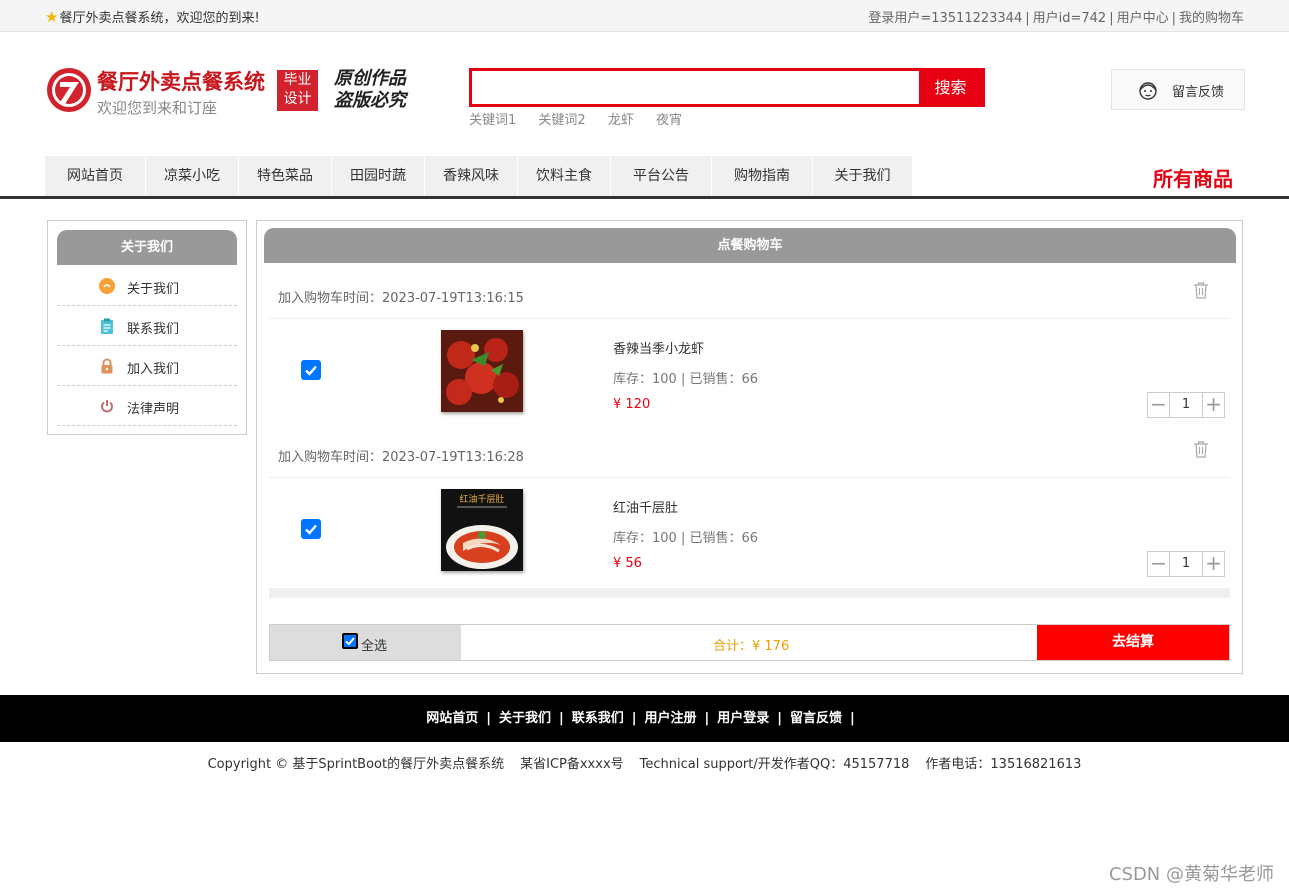 The height and width of the screenshot is (893, 1289). I want to click on cart-item-time: 加入购物车时间：2023-07-19T13:16:15, so click(401, 298).